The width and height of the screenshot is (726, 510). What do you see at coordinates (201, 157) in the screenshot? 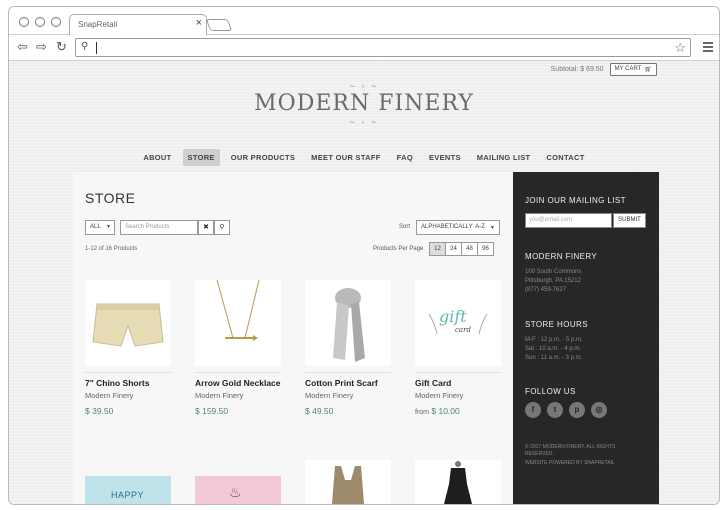
I see `nav-item-store: STORE` at bounding box center [201, 157].